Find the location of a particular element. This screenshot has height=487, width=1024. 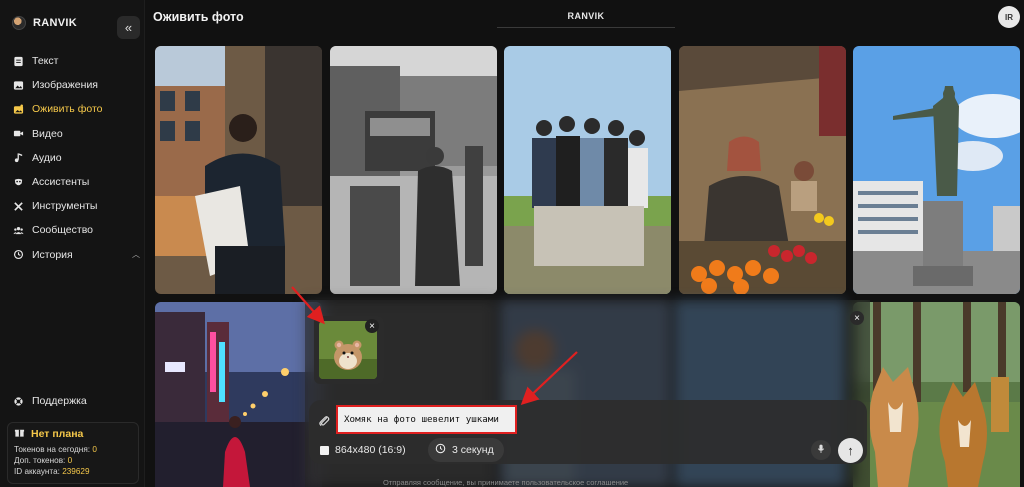

clock-icon is located at coordinates (440, 450).